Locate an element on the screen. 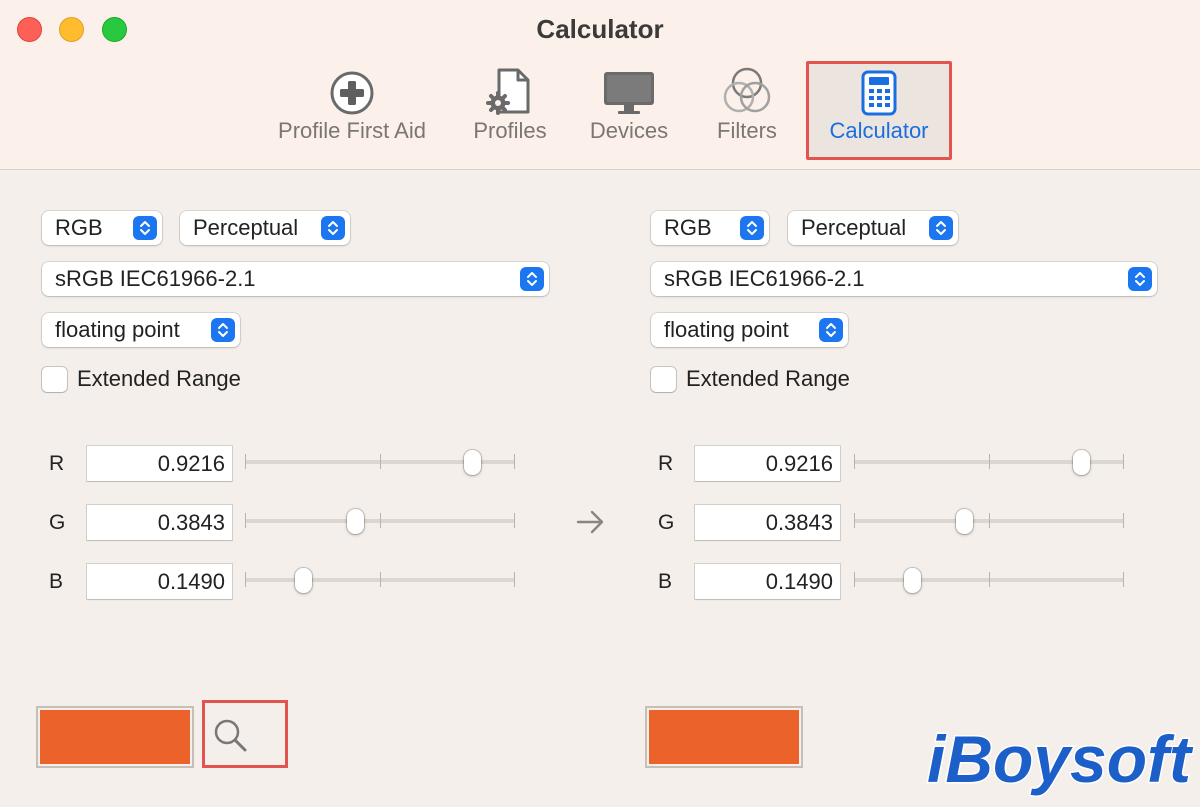  circles-icon is located at coordinates (747, 90).